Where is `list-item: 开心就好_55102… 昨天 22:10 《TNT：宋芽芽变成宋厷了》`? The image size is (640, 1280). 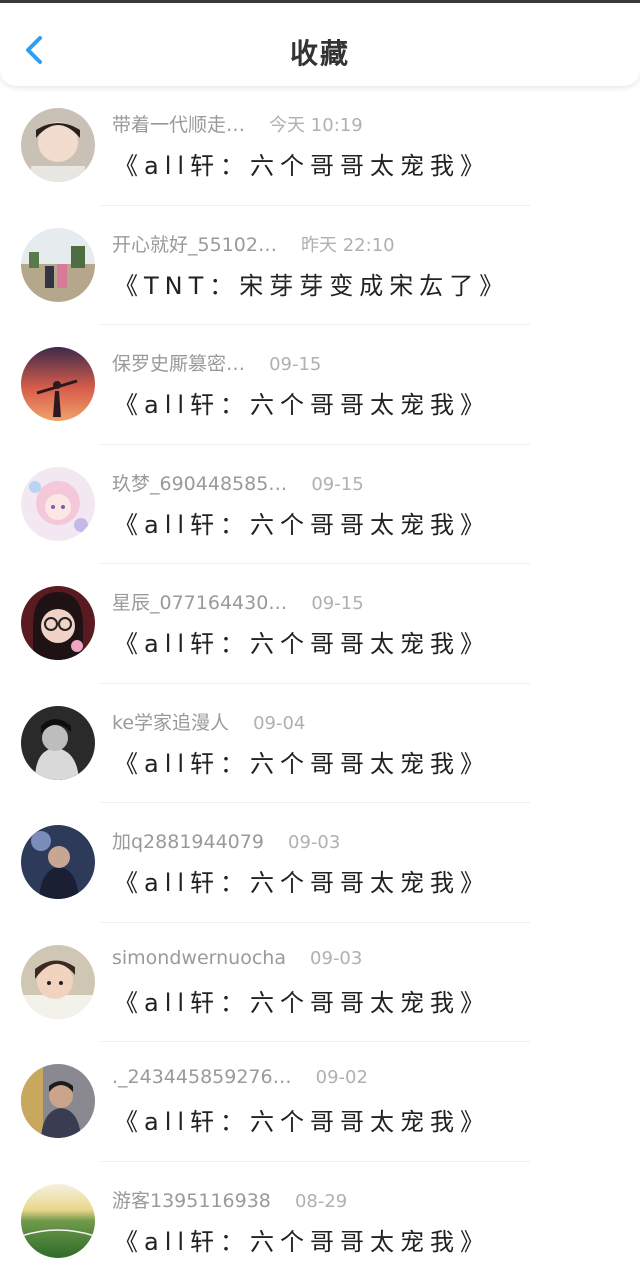 list-item: 开心就好_55102… 昨天 22:10 《TNT：宋芽芽变成宋厷了》 is located at coordinates (320, 265).